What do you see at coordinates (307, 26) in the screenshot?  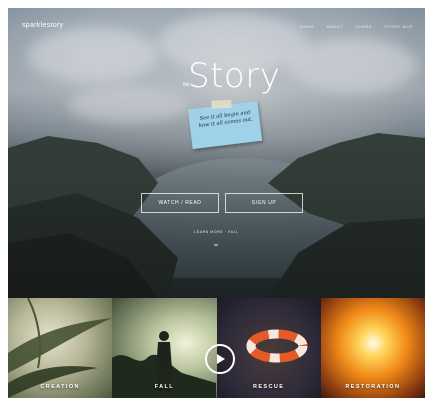 I see `nav-item-home: HOME` at bounding box center [307, 26].